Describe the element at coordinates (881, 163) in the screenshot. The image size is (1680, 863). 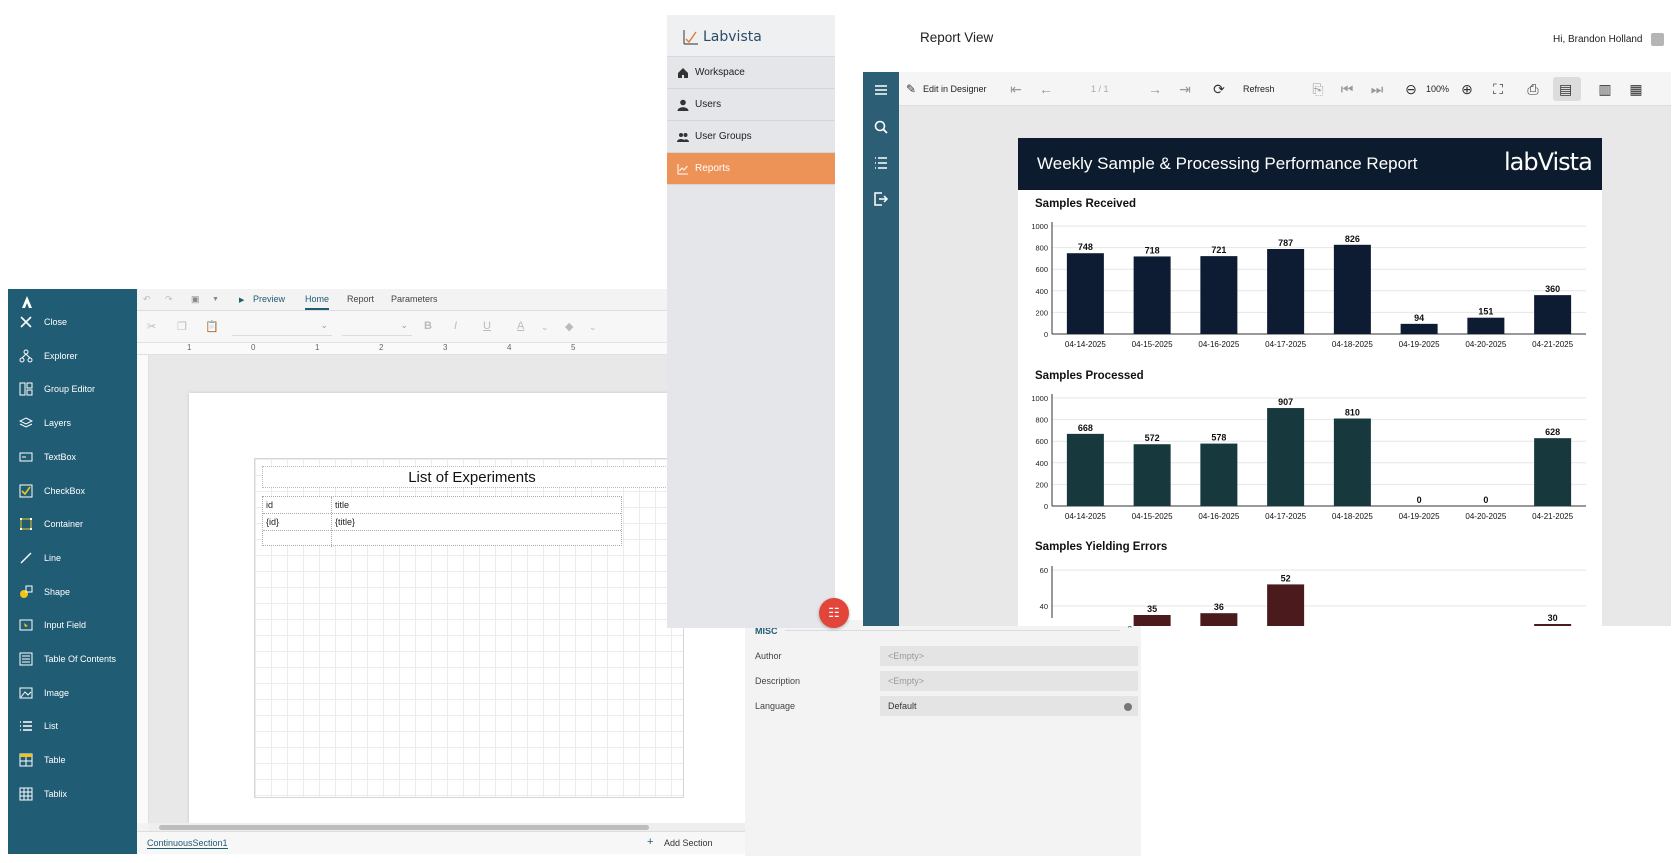
I see `toc-icon` at that location.